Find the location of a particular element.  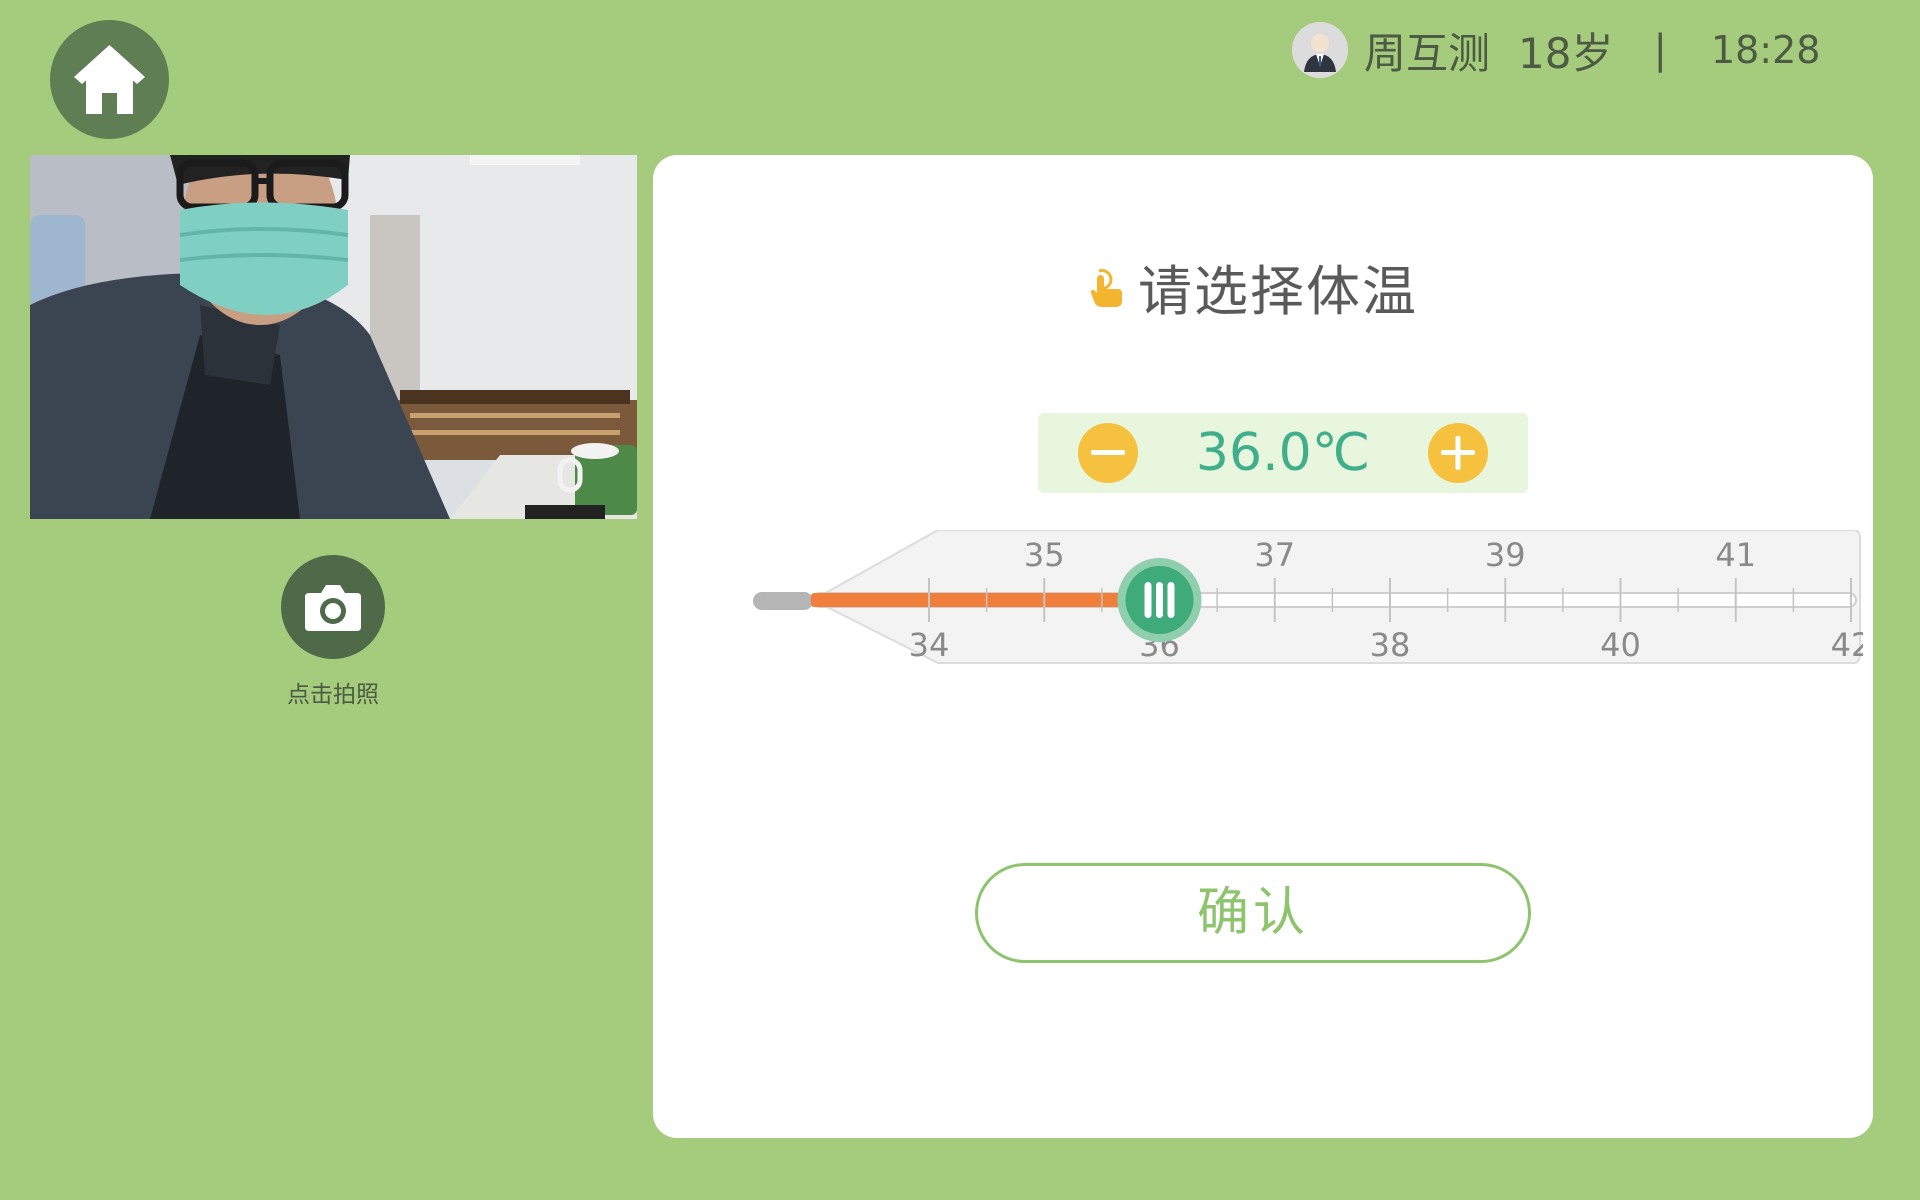

prompt-title: 请选择体温 is located at coordinates (1278, 291).